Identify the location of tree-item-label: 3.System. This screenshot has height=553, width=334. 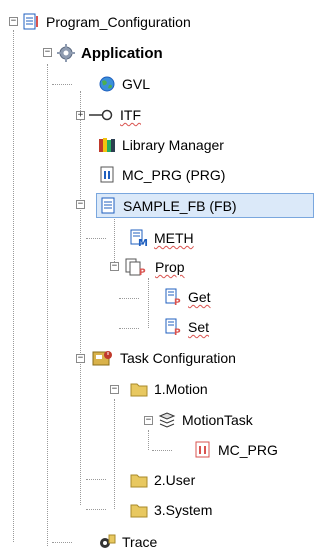
(183, 510).